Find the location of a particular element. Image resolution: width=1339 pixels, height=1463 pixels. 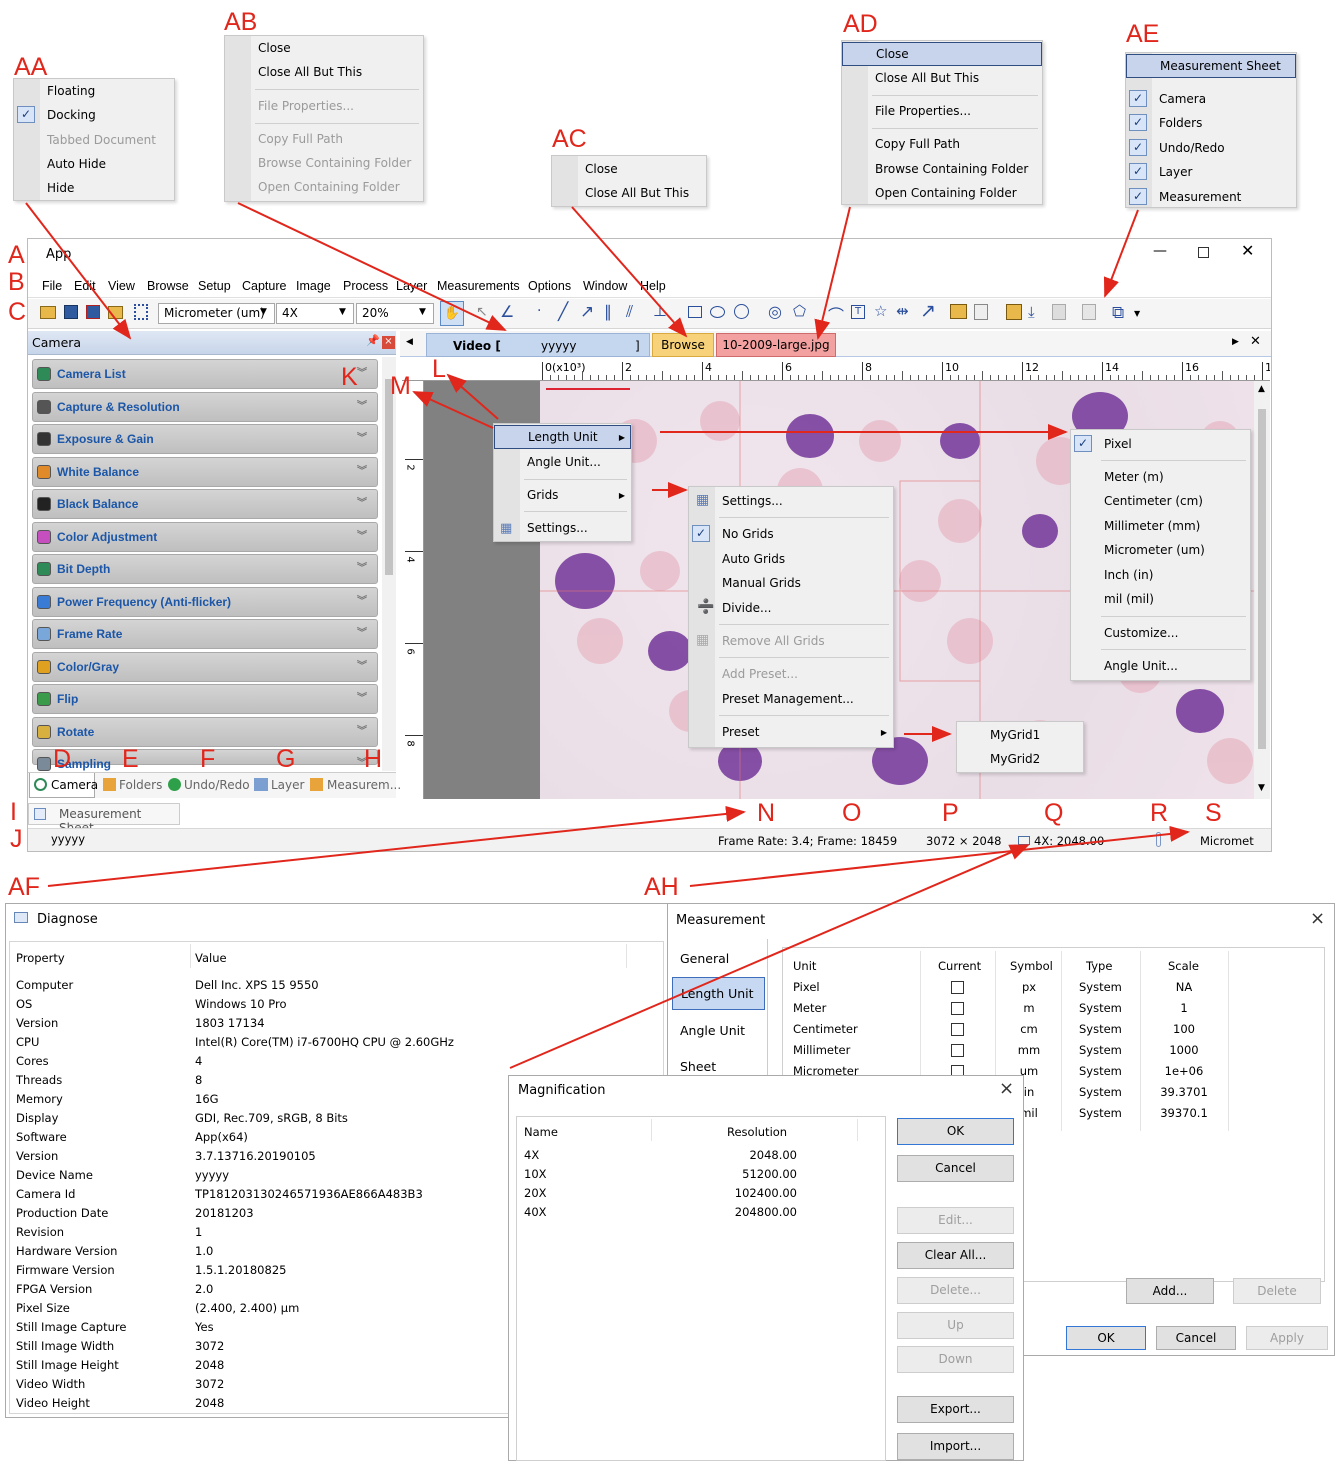

menu-item-floating: Floating is located at coordinates (94, 91).